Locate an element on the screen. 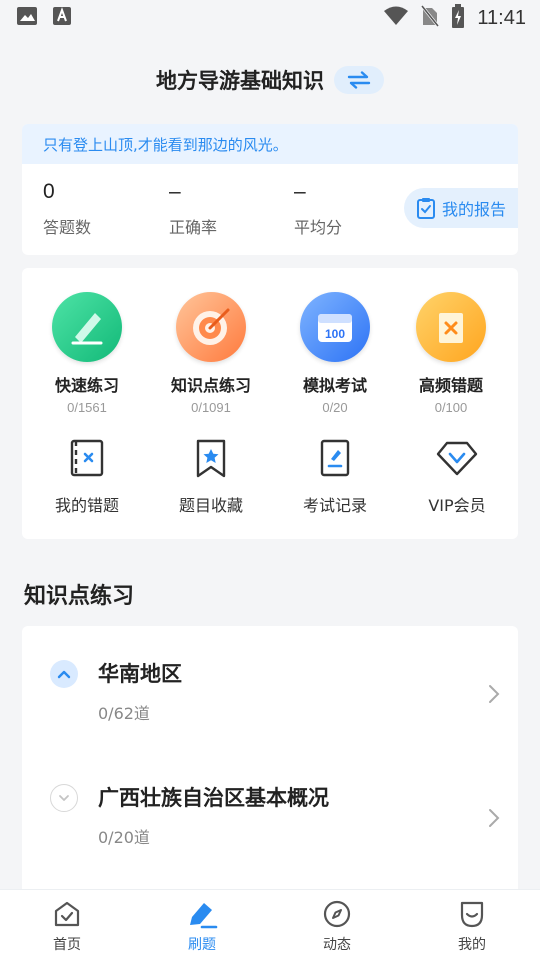 The height and width of the screenshot is (960, 540). expand-toggle is located at coordinates (64, 798).